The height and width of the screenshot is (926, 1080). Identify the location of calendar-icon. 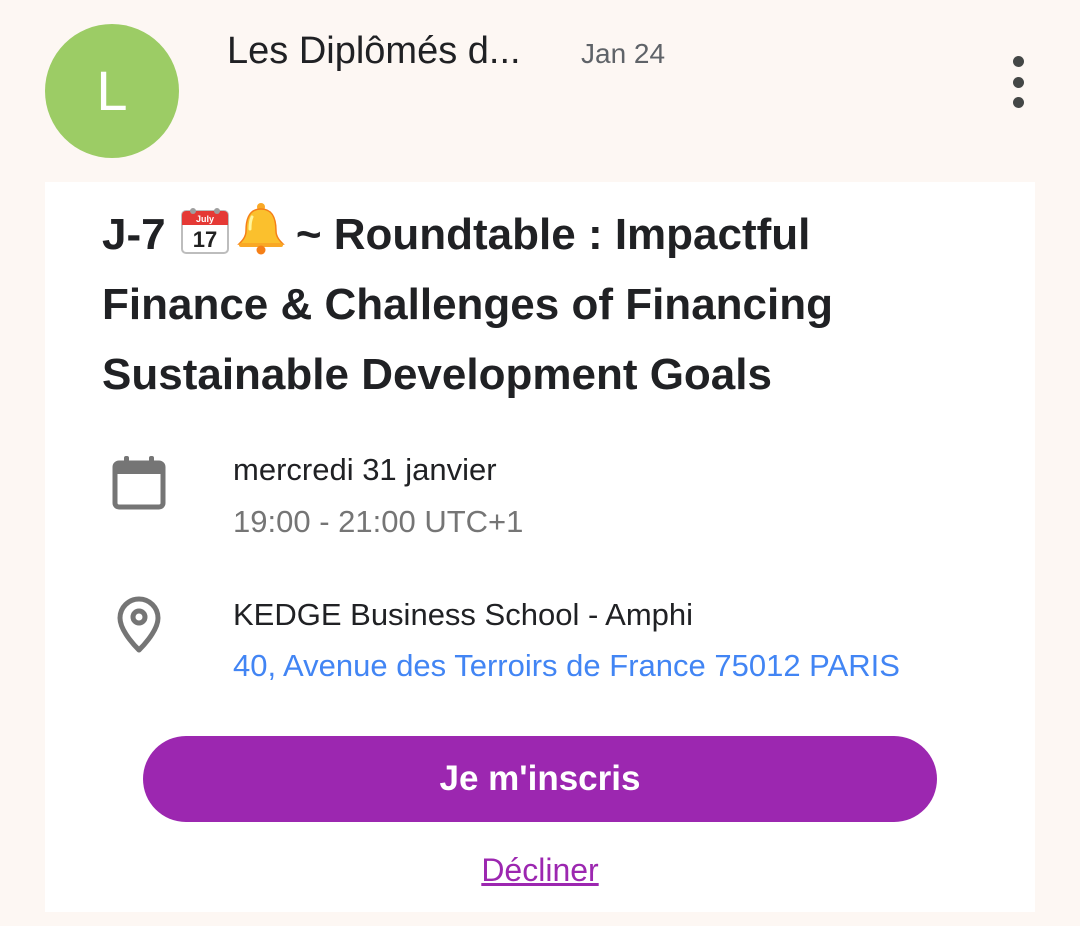
(139, 483).